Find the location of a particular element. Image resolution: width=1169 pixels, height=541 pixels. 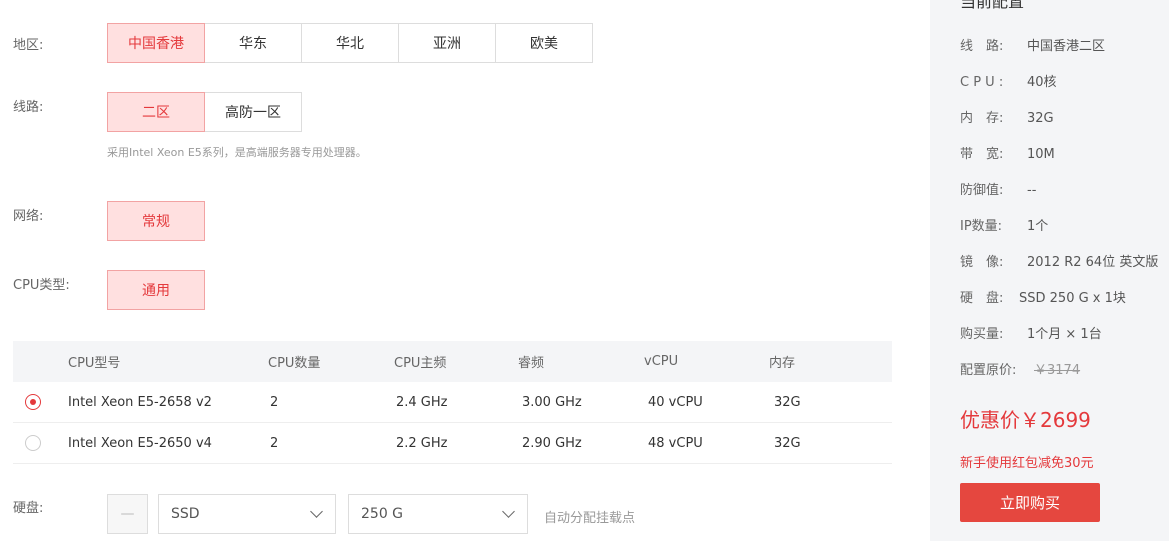

disk-size-select: 250 G is located at coordinates (438, 514).